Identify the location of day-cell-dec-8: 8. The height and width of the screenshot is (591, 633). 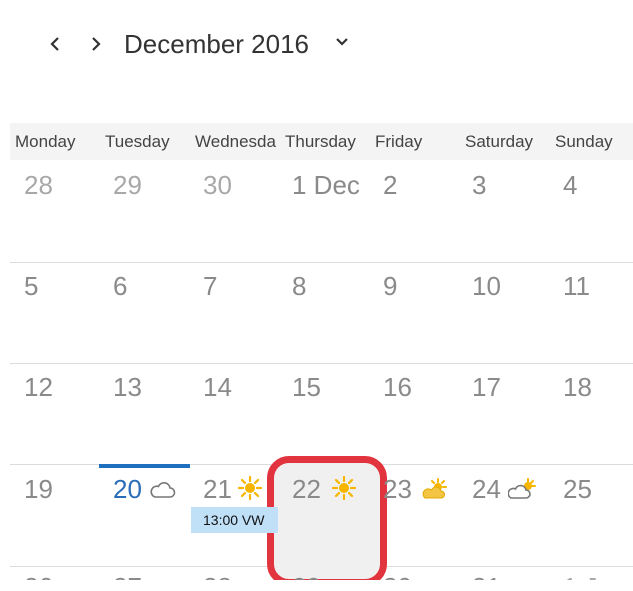
(299, 286).